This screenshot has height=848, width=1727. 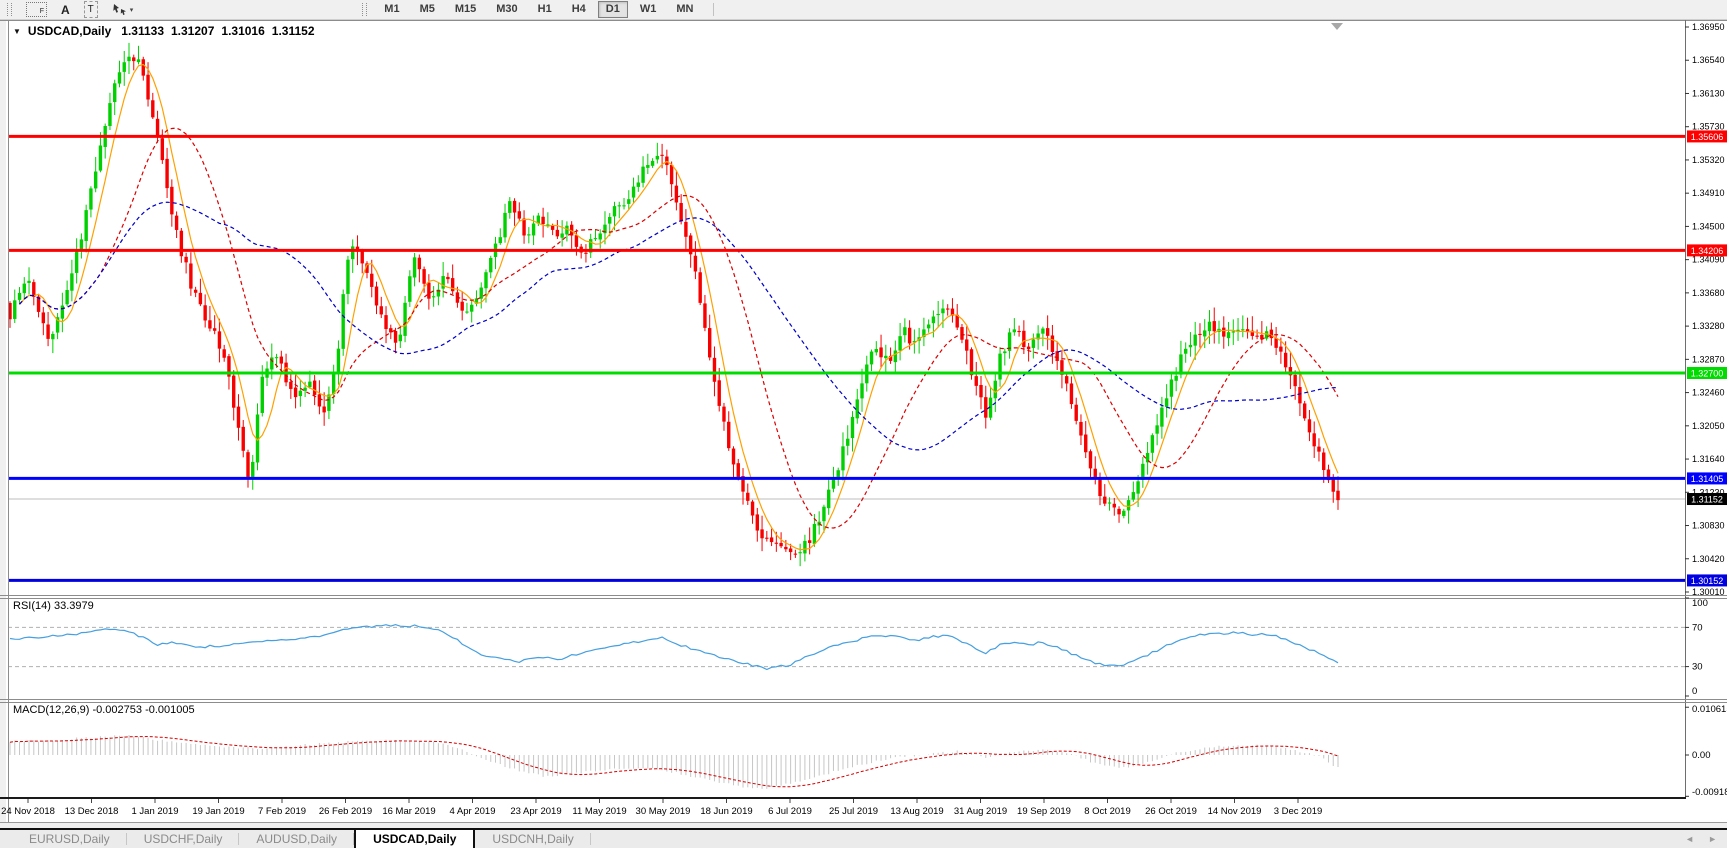 What do you see at coordinates (193, 31) in the screenshot?
I see `ohlc-high: 1.31207` at bounding box center [193, 31].